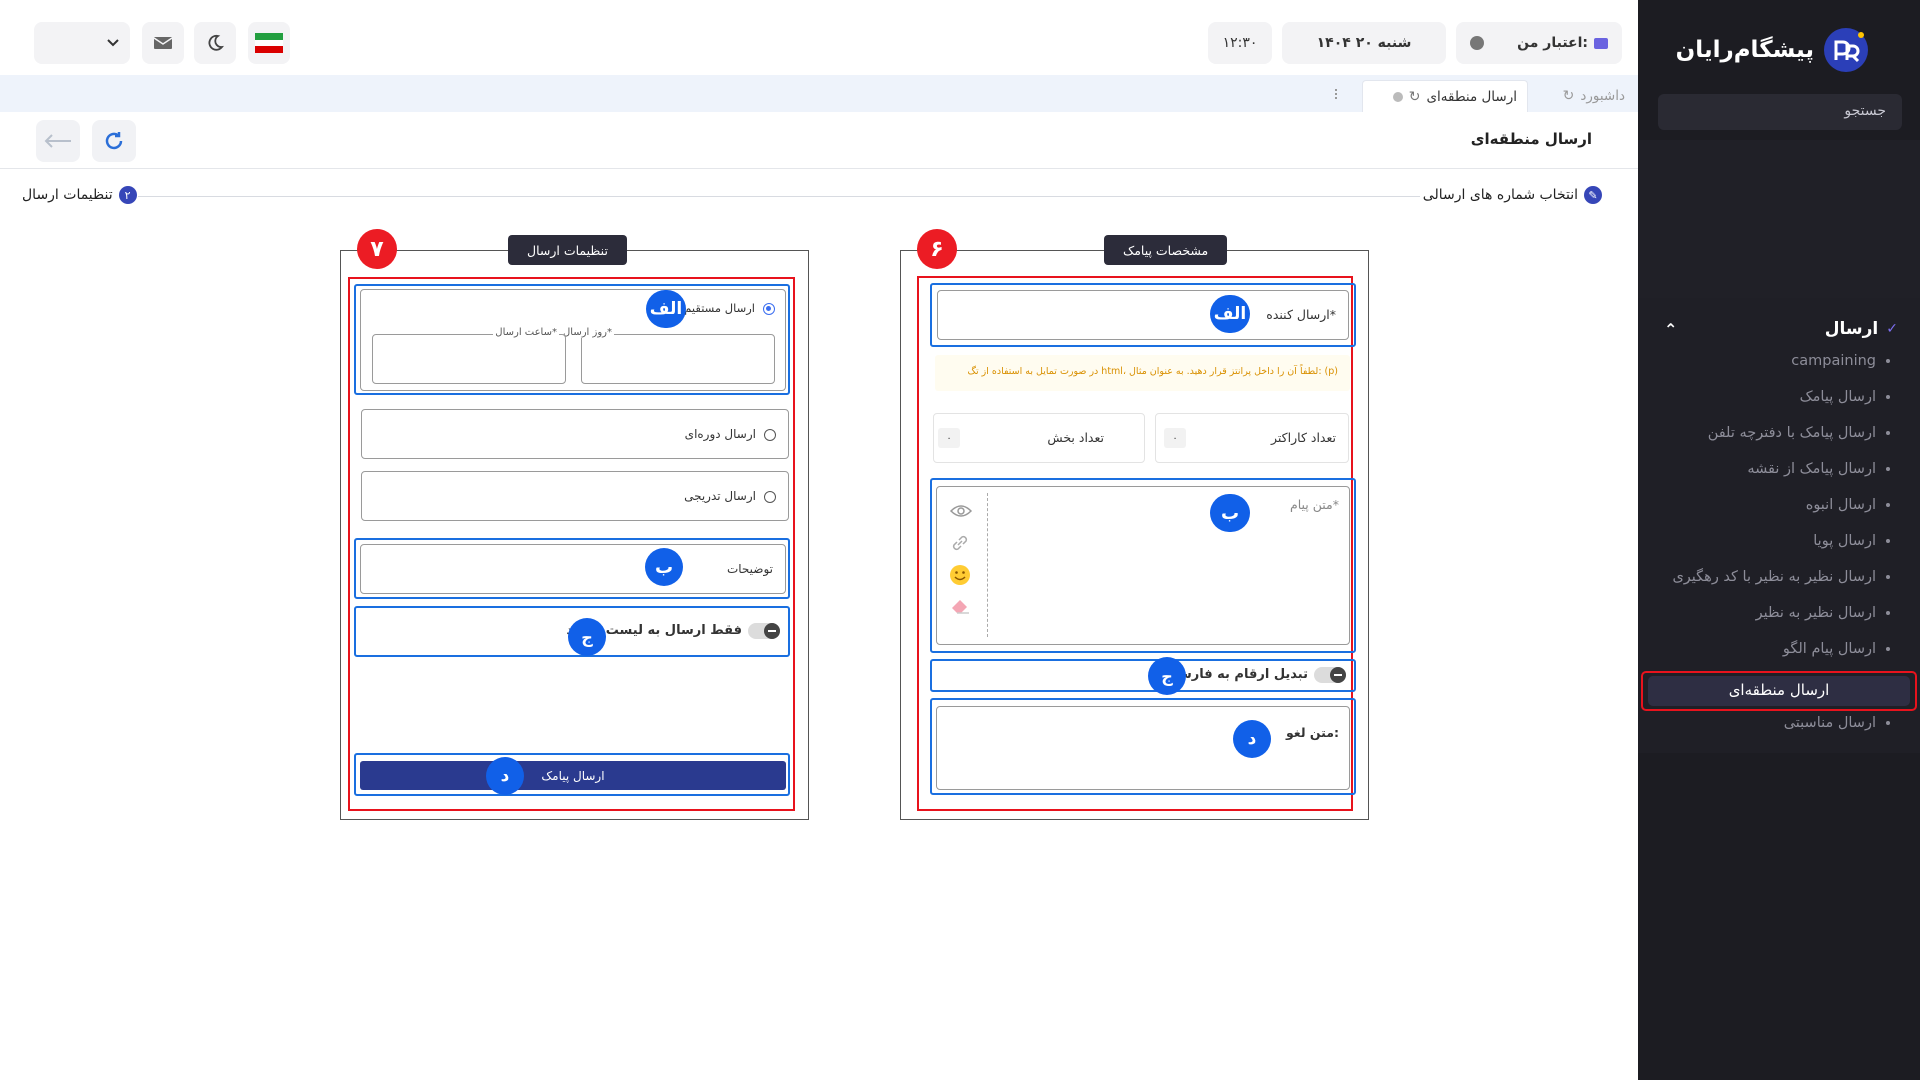 This screenshot has height=1080, width=1920. What do you see at coordinates (770, 435) in the screenshot?
I see `periodic-send-radio` at bounding box center [770, 435].